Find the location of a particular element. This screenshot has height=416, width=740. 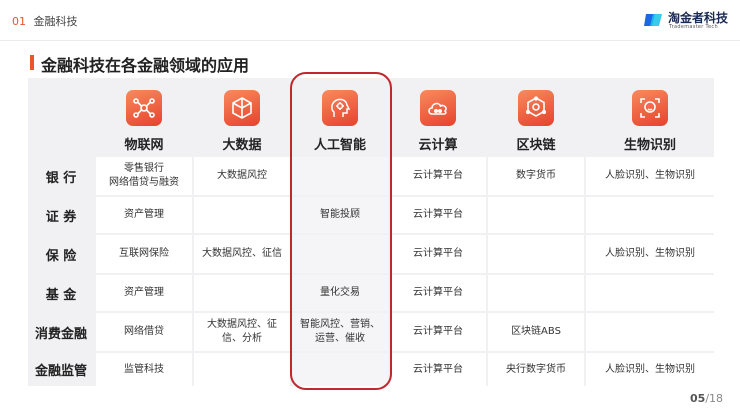

top-bar: 01 金融科技 淘金者科技 Trademaster Tech is located at coordinates (370, 20).